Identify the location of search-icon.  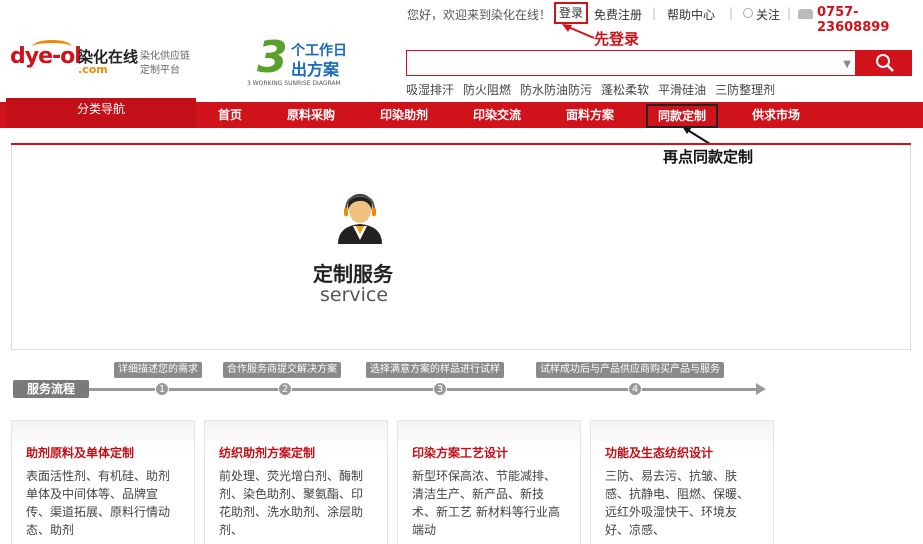
(885, 63).